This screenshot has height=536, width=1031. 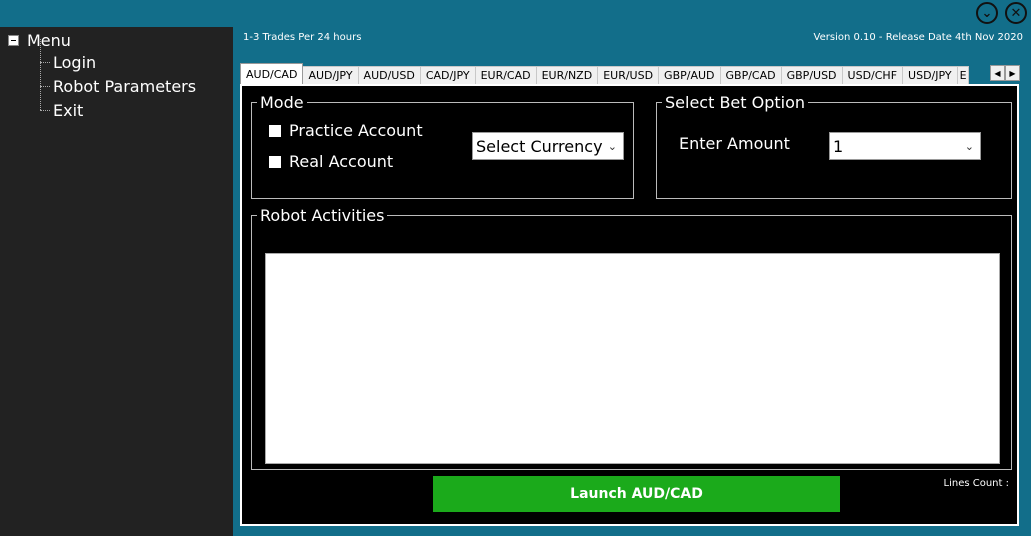 What do you see at coordinates (734, 143) in the screenshot?
I see `enter-amount-label: Enter Amount` at bounding box center [734, 143].